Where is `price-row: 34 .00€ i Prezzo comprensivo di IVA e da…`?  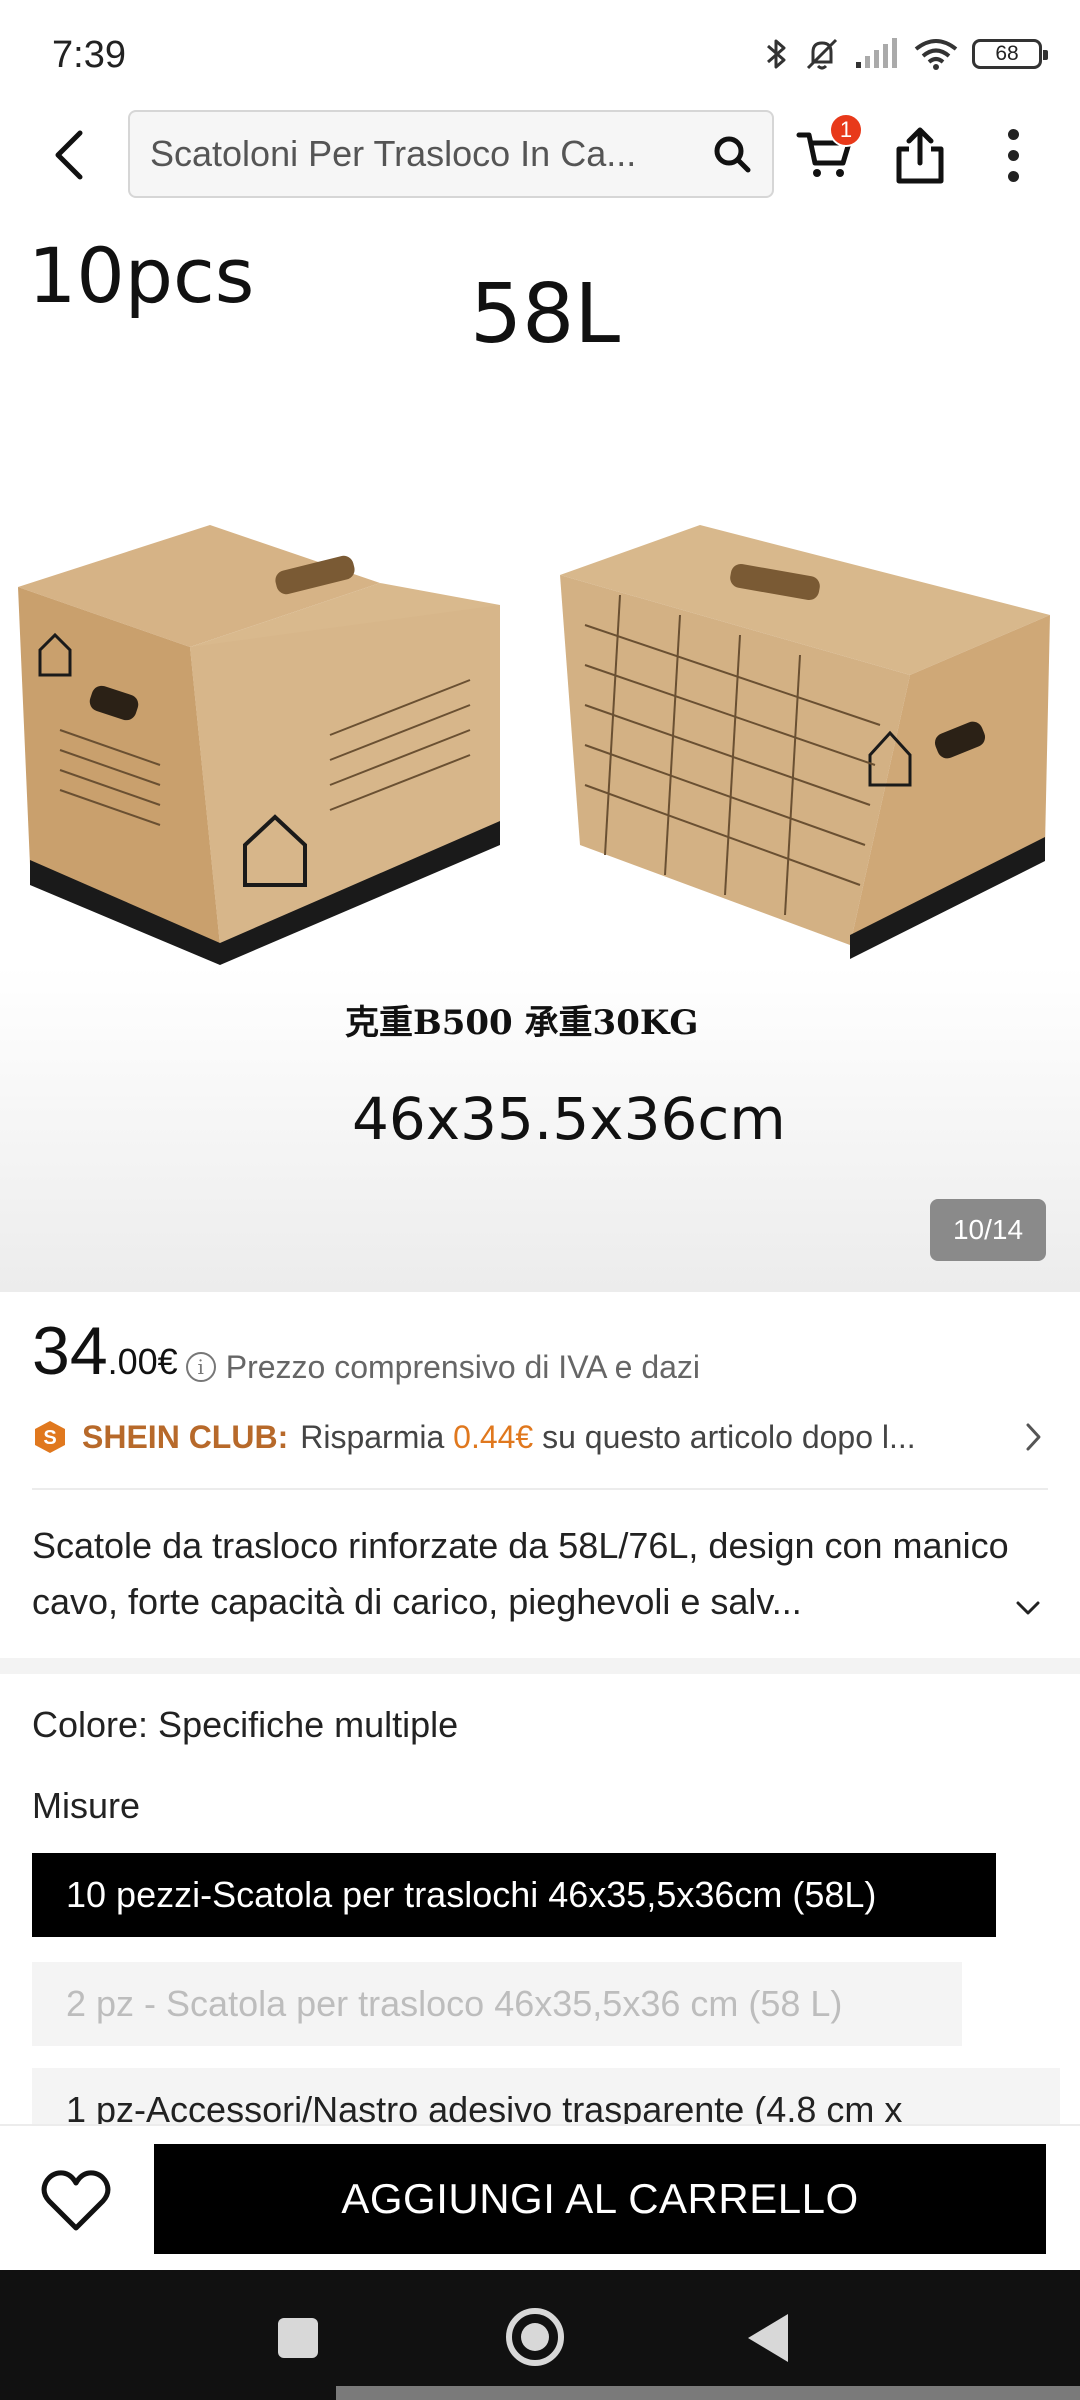
price-row: 34 .00€ i Prezzo comprensivo di IVA e da… is located at coordinates (366, 1351).